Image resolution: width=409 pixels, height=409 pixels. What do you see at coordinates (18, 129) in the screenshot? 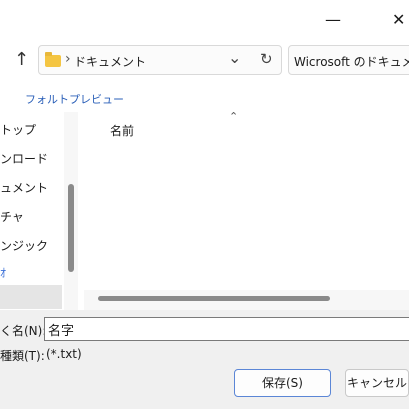
I see `nav-item-desktop: トップ` at bounding box center [18, 129].